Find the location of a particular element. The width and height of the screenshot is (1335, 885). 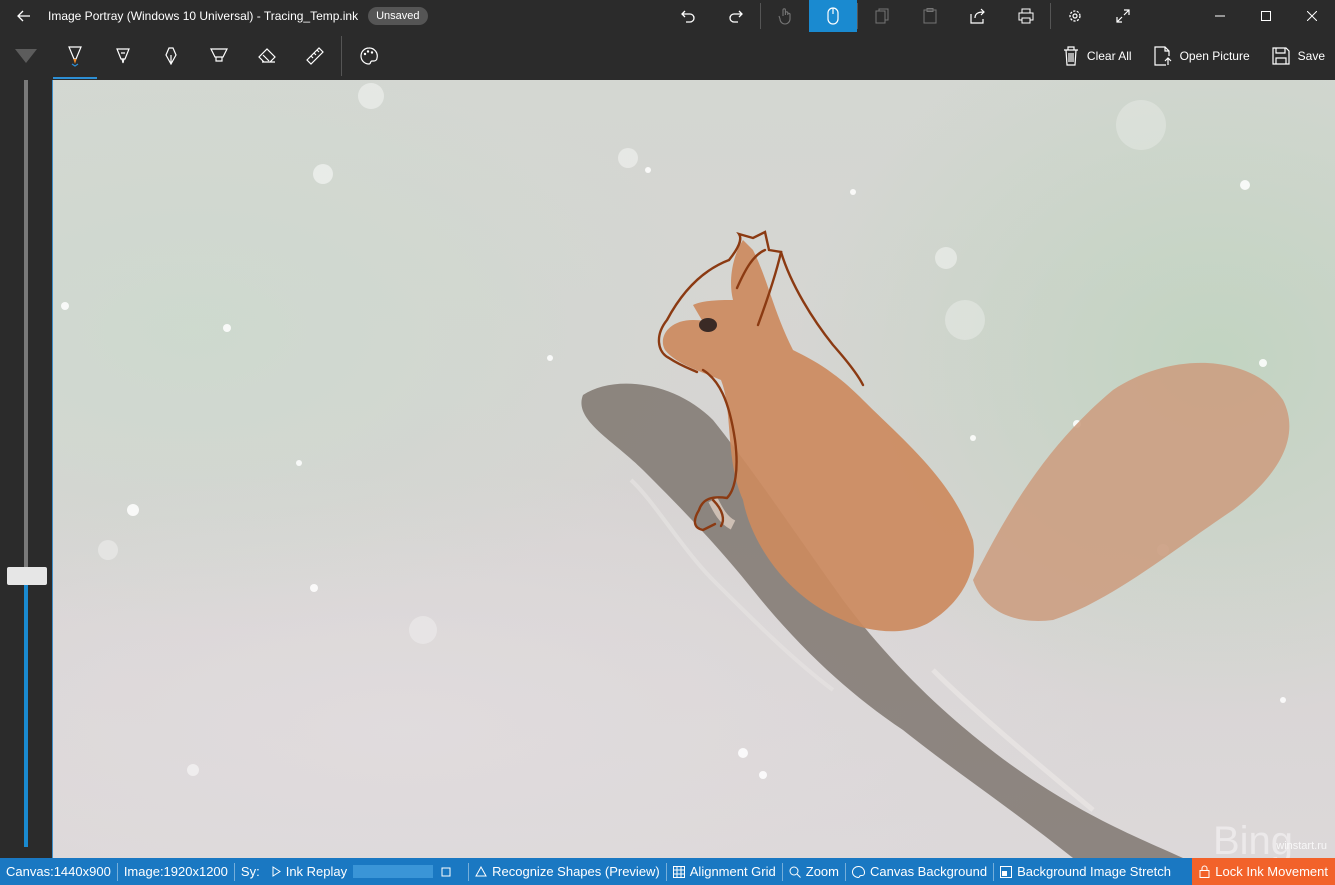

ruler-icon is located at coordinates (315, 56).